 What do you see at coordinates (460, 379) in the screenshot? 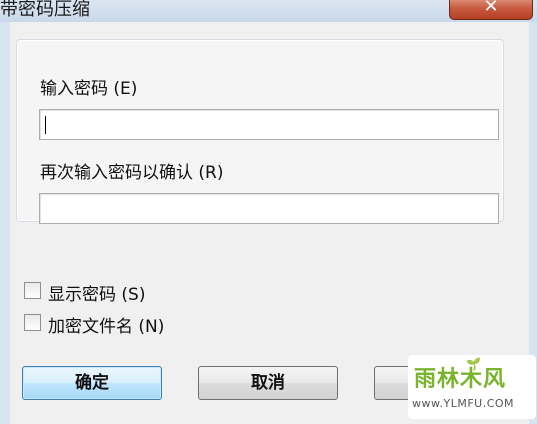
I see `watermark-brand: 雨林木风` at bounding box center [460, 379].